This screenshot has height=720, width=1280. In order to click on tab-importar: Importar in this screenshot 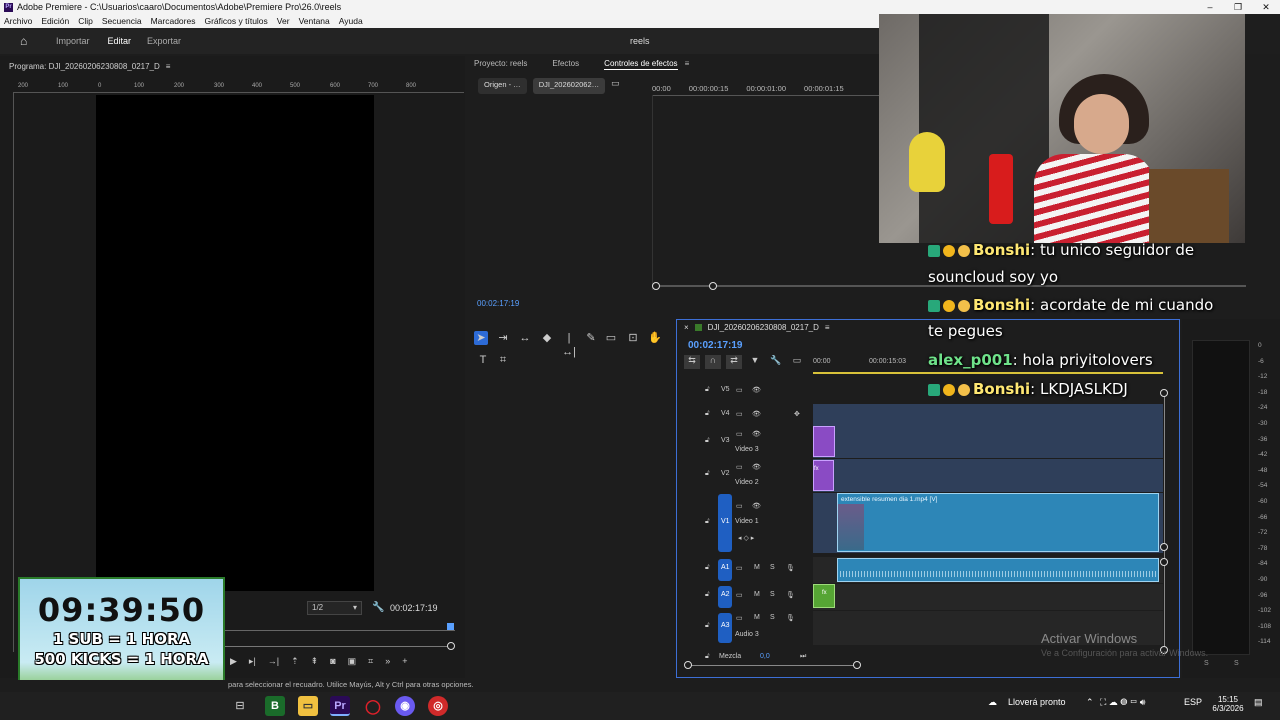, I will do `click(73, 41)`.